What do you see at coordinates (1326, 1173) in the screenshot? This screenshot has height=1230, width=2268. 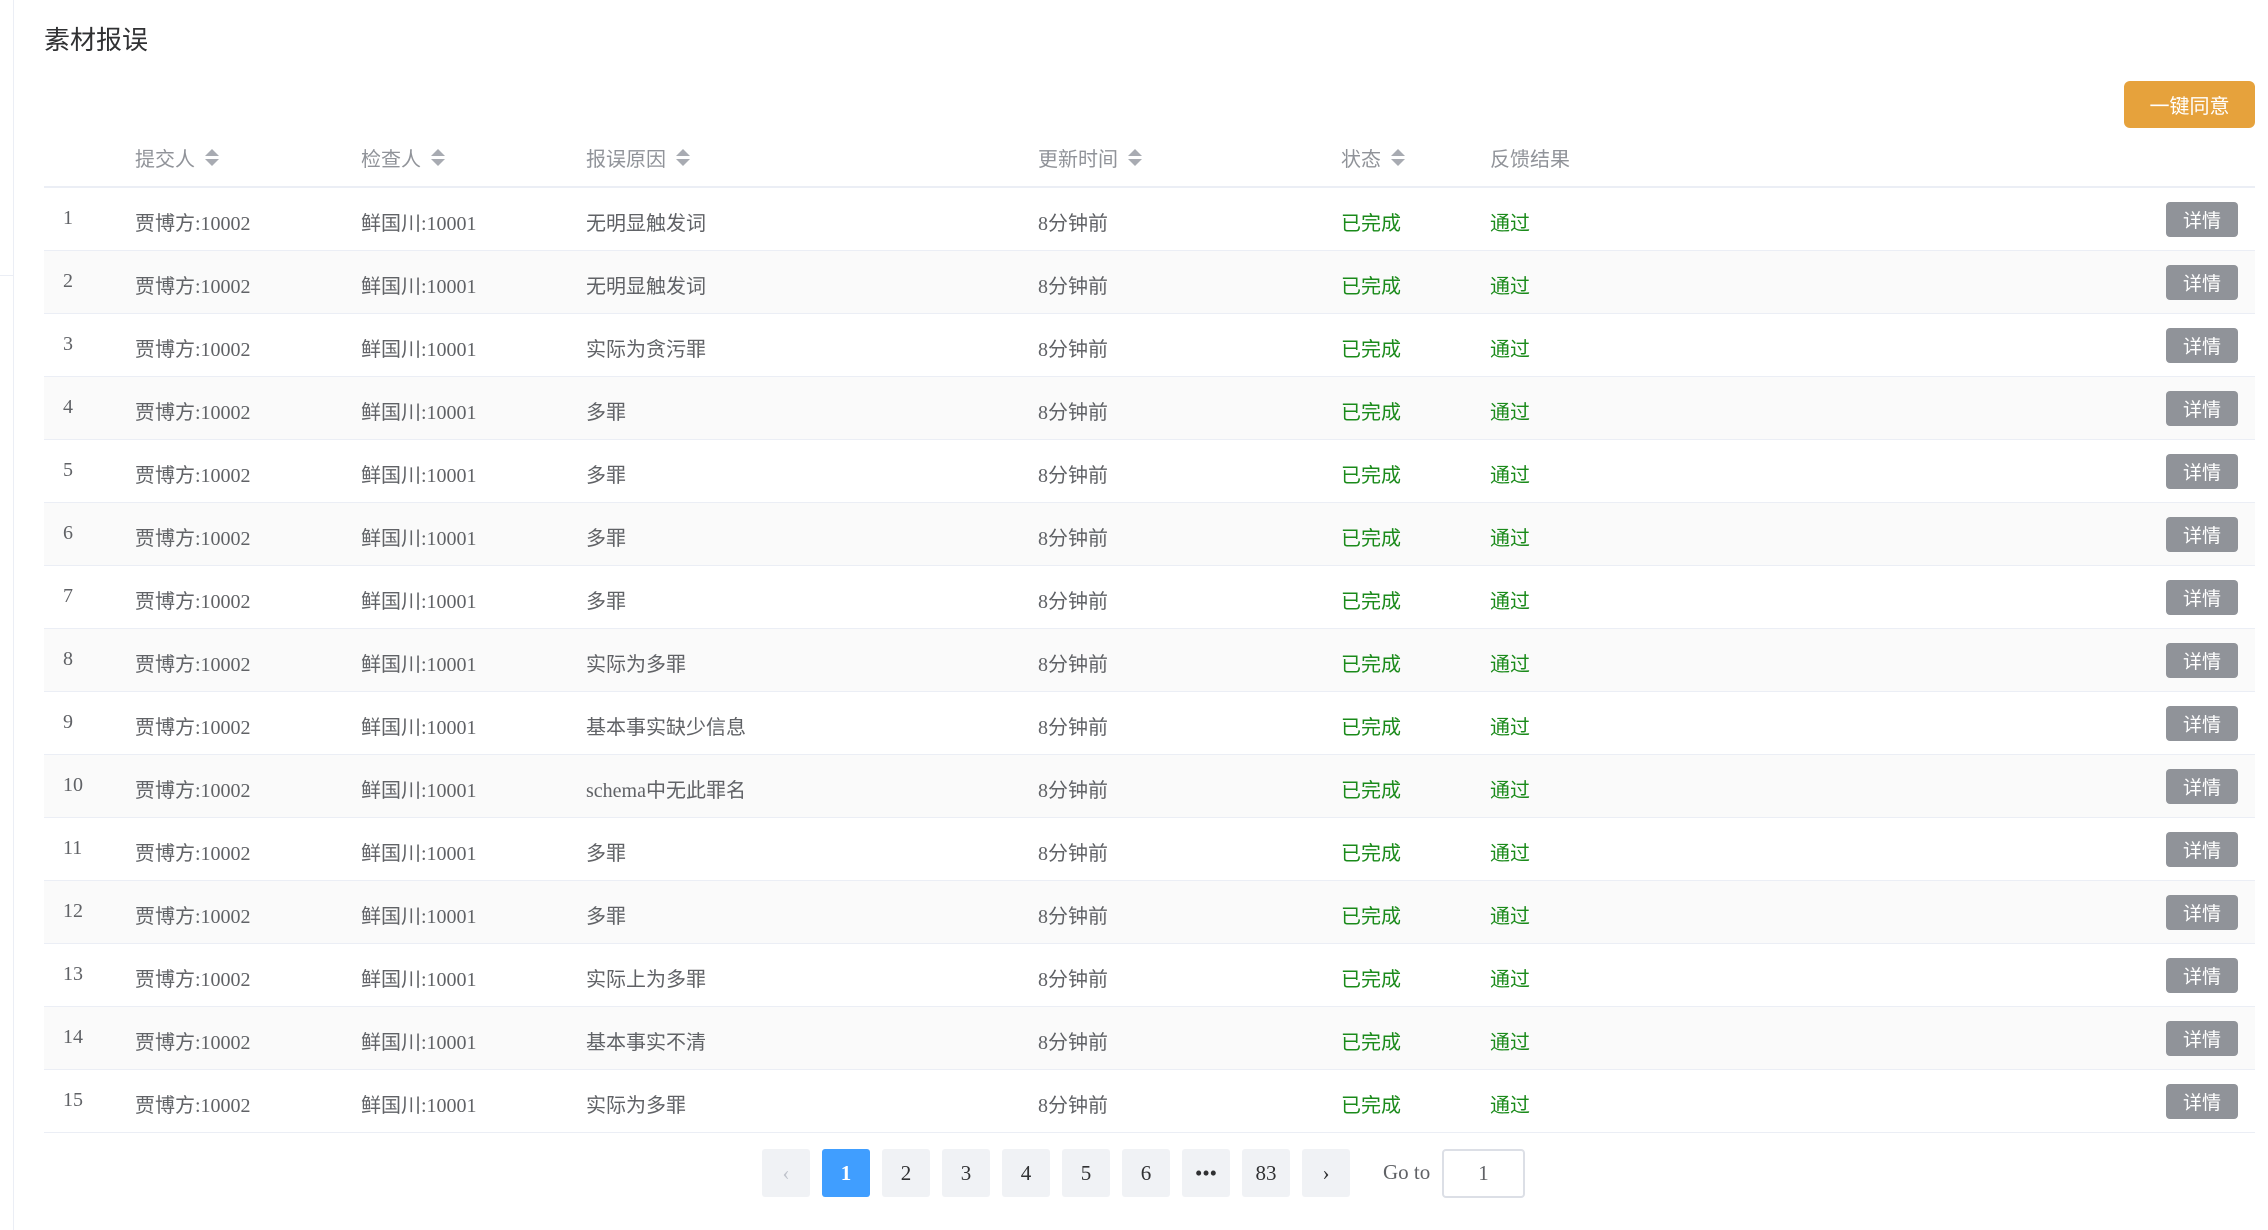 I see `next-page-button: ›` at bounding box center [1326, 1173].